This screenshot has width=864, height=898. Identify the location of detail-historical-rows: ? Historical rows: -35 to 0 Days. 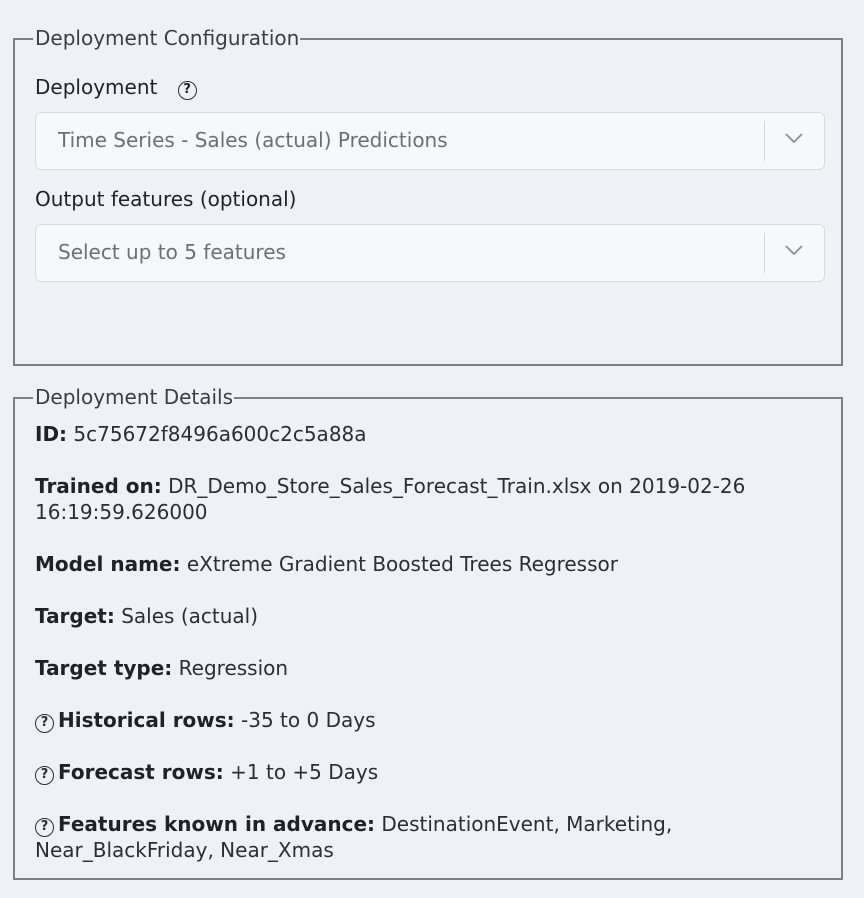
(425, 720).